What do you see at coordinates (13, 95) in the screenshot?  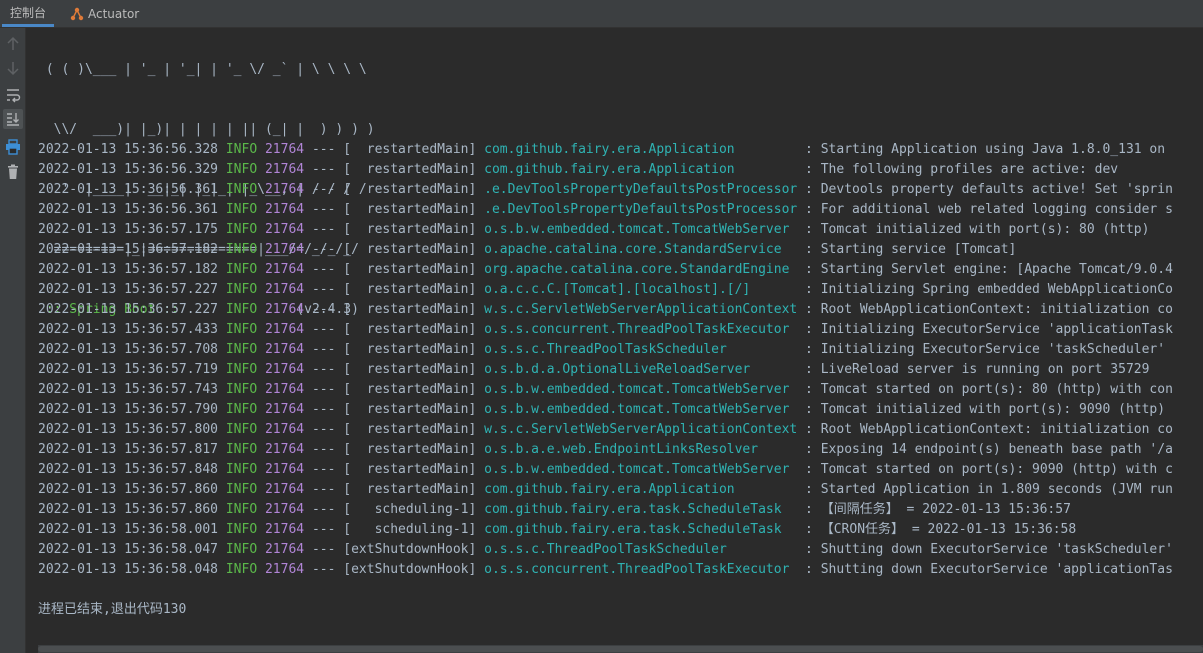 I see `soft-wrap-button` at bounding box center [13, 95].